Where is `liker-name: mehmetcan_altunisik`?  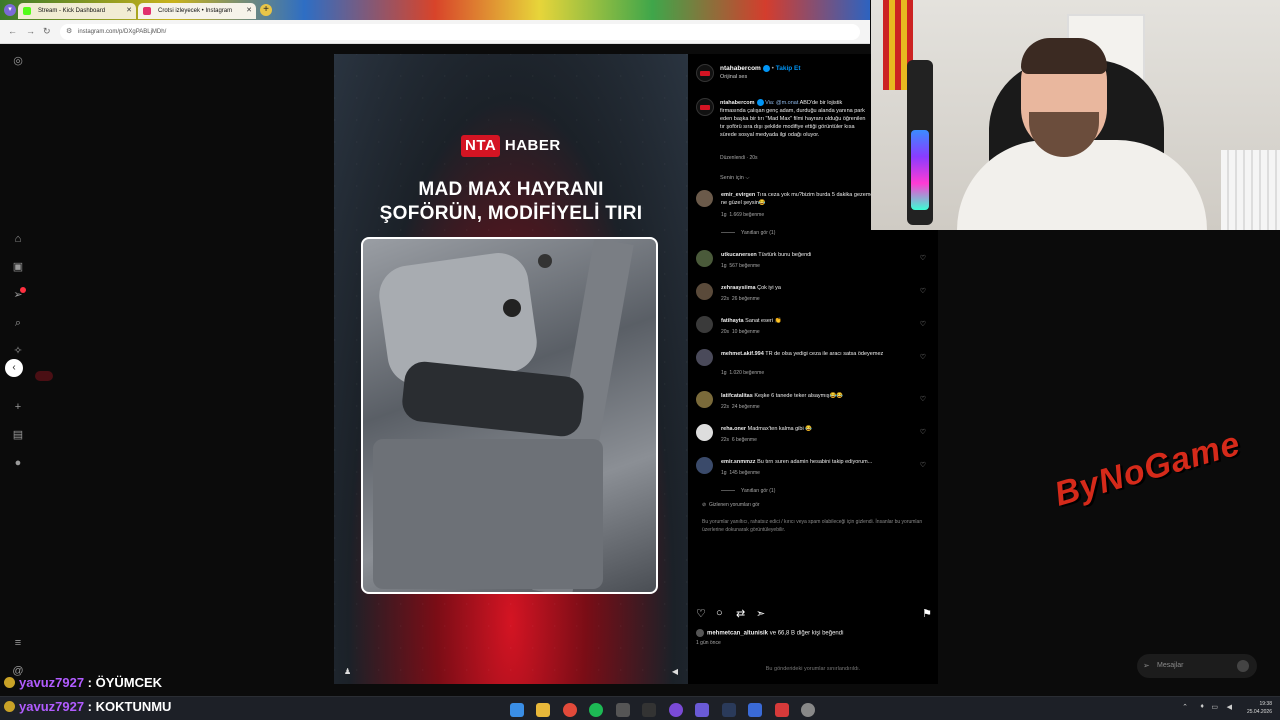 liker-name: mehmetcan_altunisik is located at coordinates (737, 634).